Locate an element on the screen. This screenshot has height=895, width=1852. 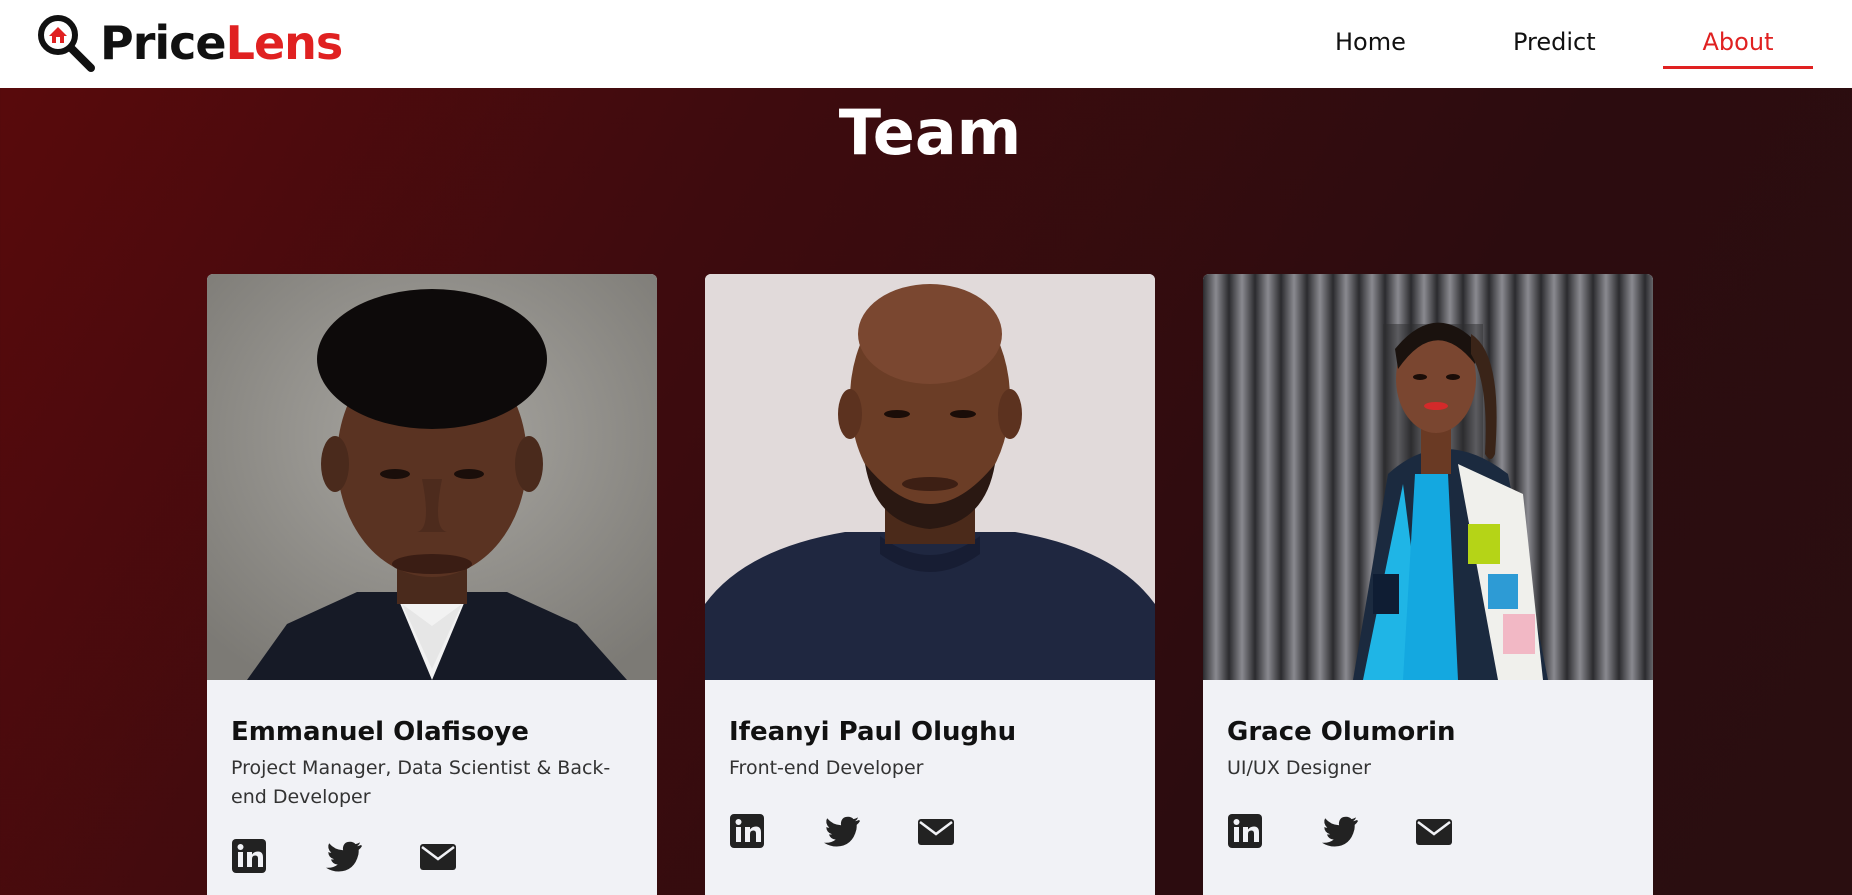
member-name: Emmanuel Olafisoye is located at coordinates (380, 732).